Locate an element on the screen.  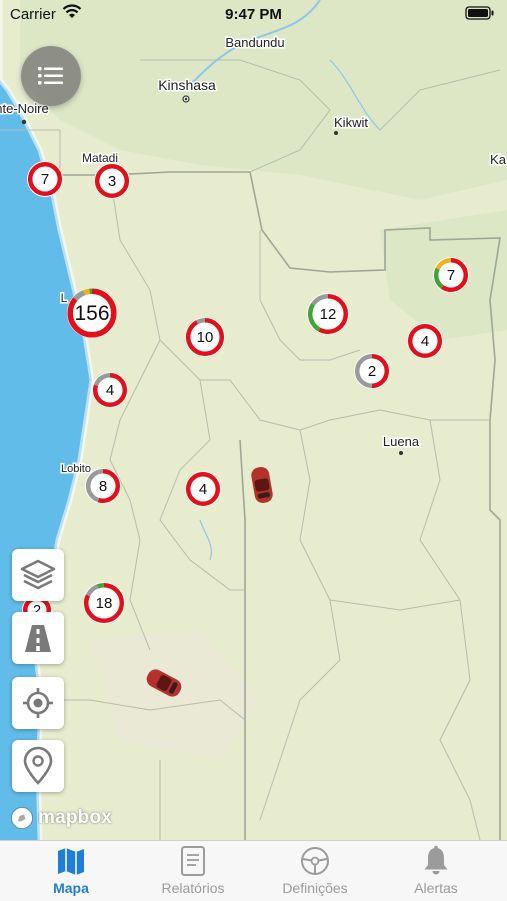
list-icon is located at coordinates (50, 76).